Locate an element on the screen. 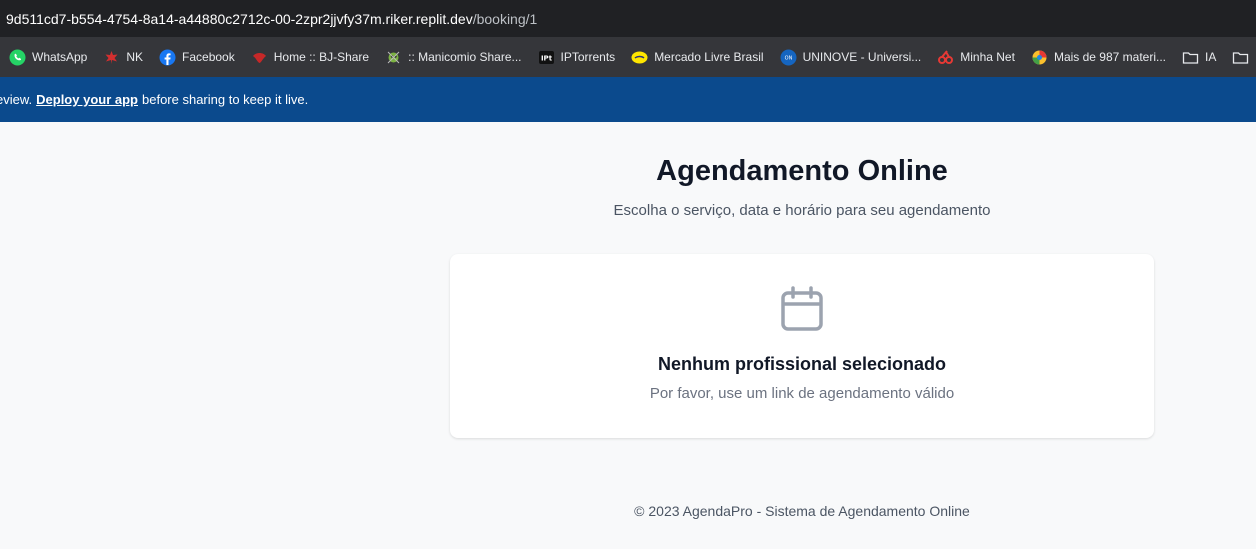  bookmark-label: Facebook is located at coordinates (208, 57).